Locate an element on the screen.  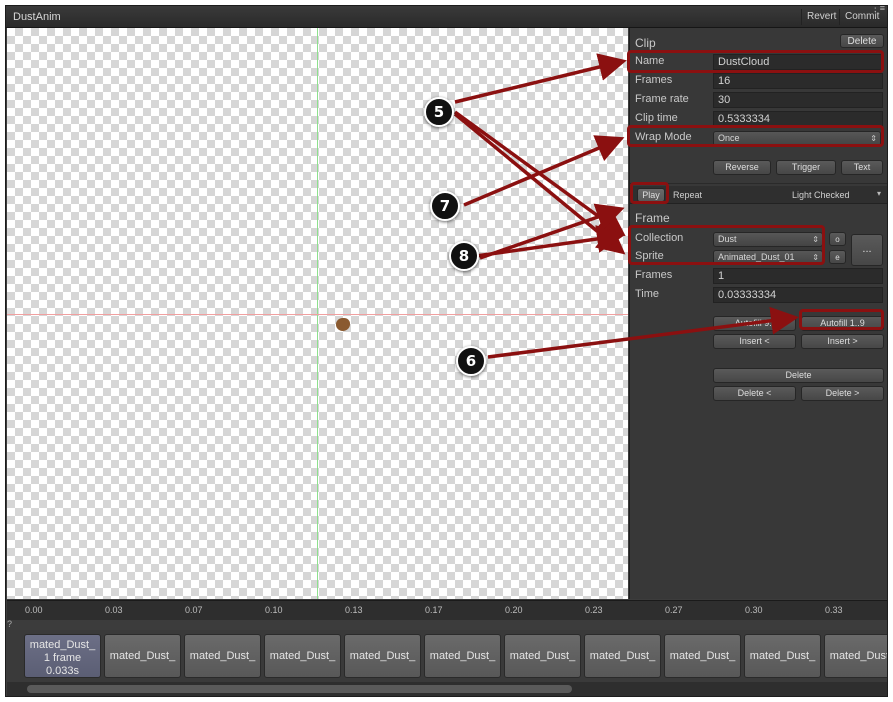
title-bar: DustAnim Revert Commit ⋮≡ is located at coordinates (446, 17).